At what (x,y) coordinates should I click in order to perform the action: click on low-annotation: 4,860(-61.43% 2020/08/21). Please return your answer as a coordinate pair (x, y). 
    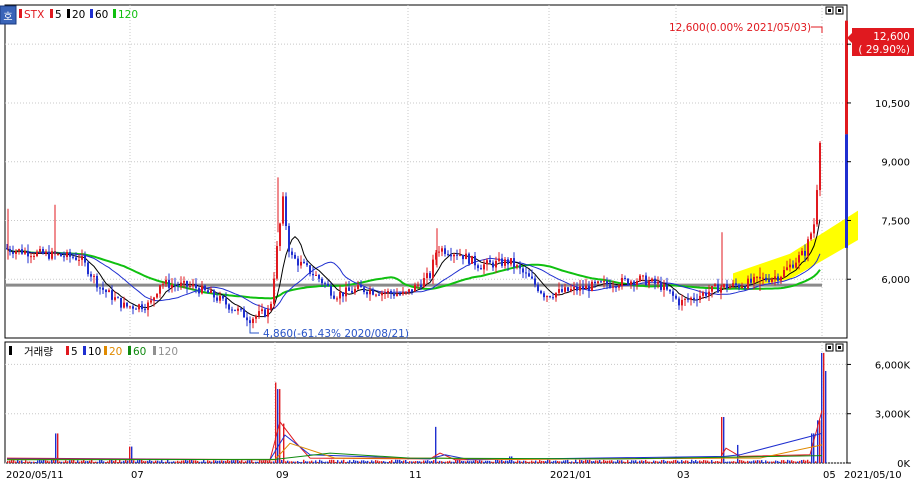
    Looking at the image, I should click on (336, 334).